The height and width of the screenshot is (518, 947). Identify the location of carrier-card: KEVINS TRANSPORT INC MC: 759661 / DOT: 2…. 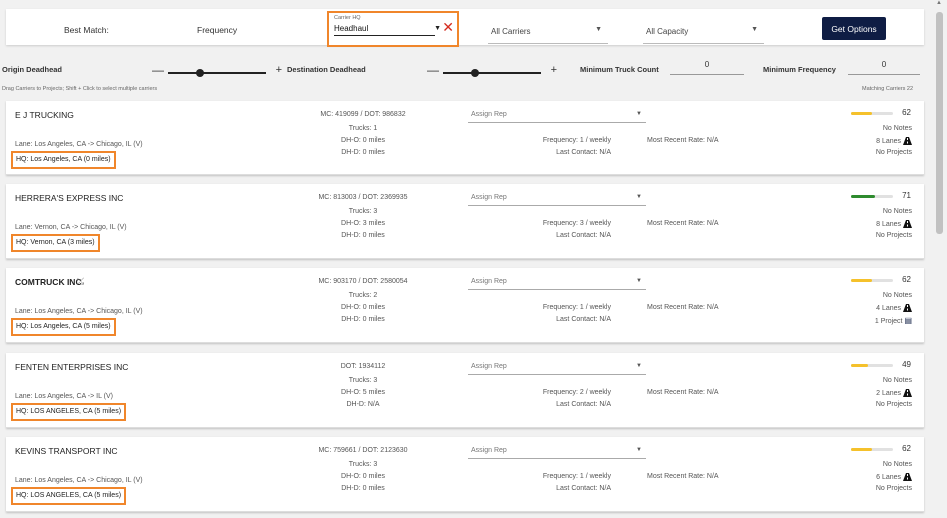
(465, 474).